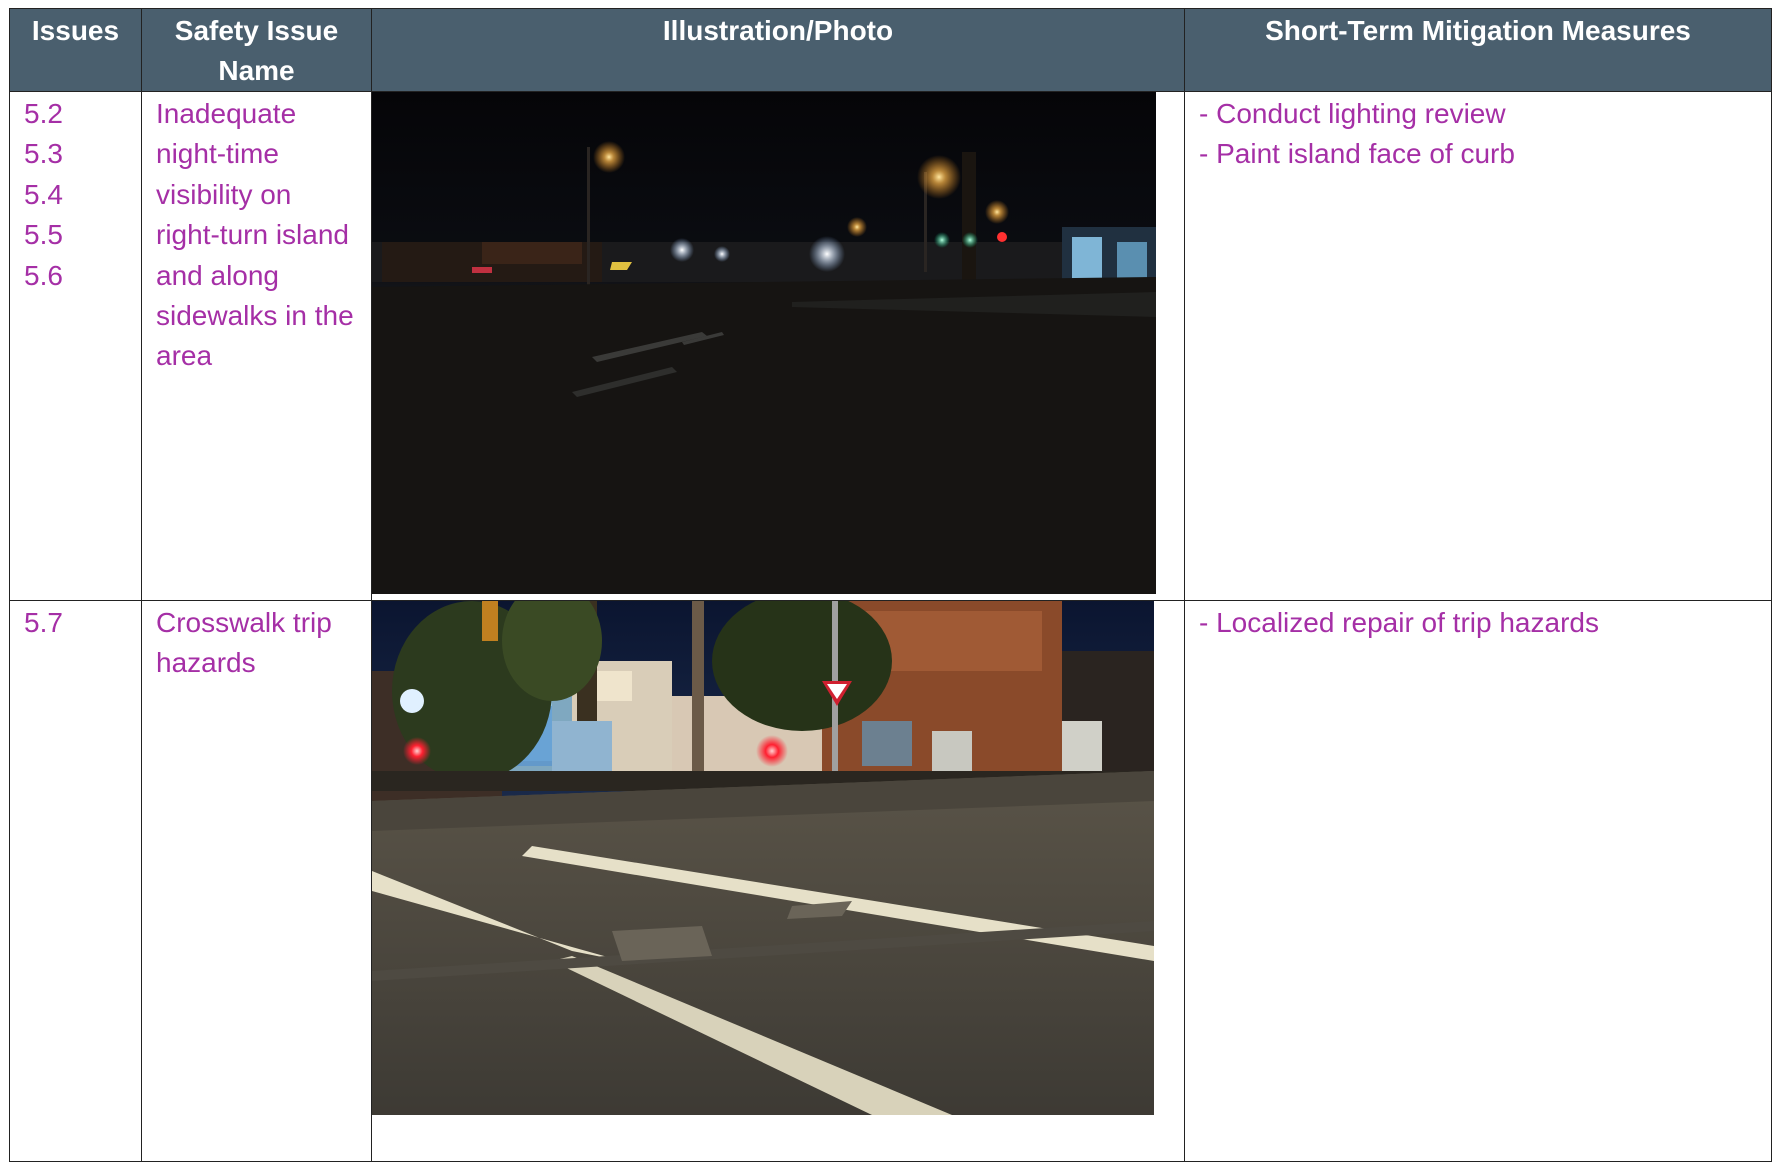  I want to click on safety-issue-name-cell: Crosswalk trip hazards, so click(256, 881).